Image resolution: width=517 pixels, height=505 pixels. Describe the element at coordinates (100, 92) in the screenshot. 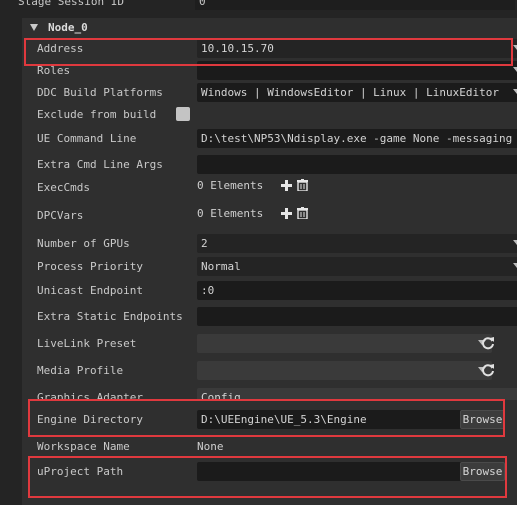

I see `ddc-label: DDC Build Platforms` at that location.